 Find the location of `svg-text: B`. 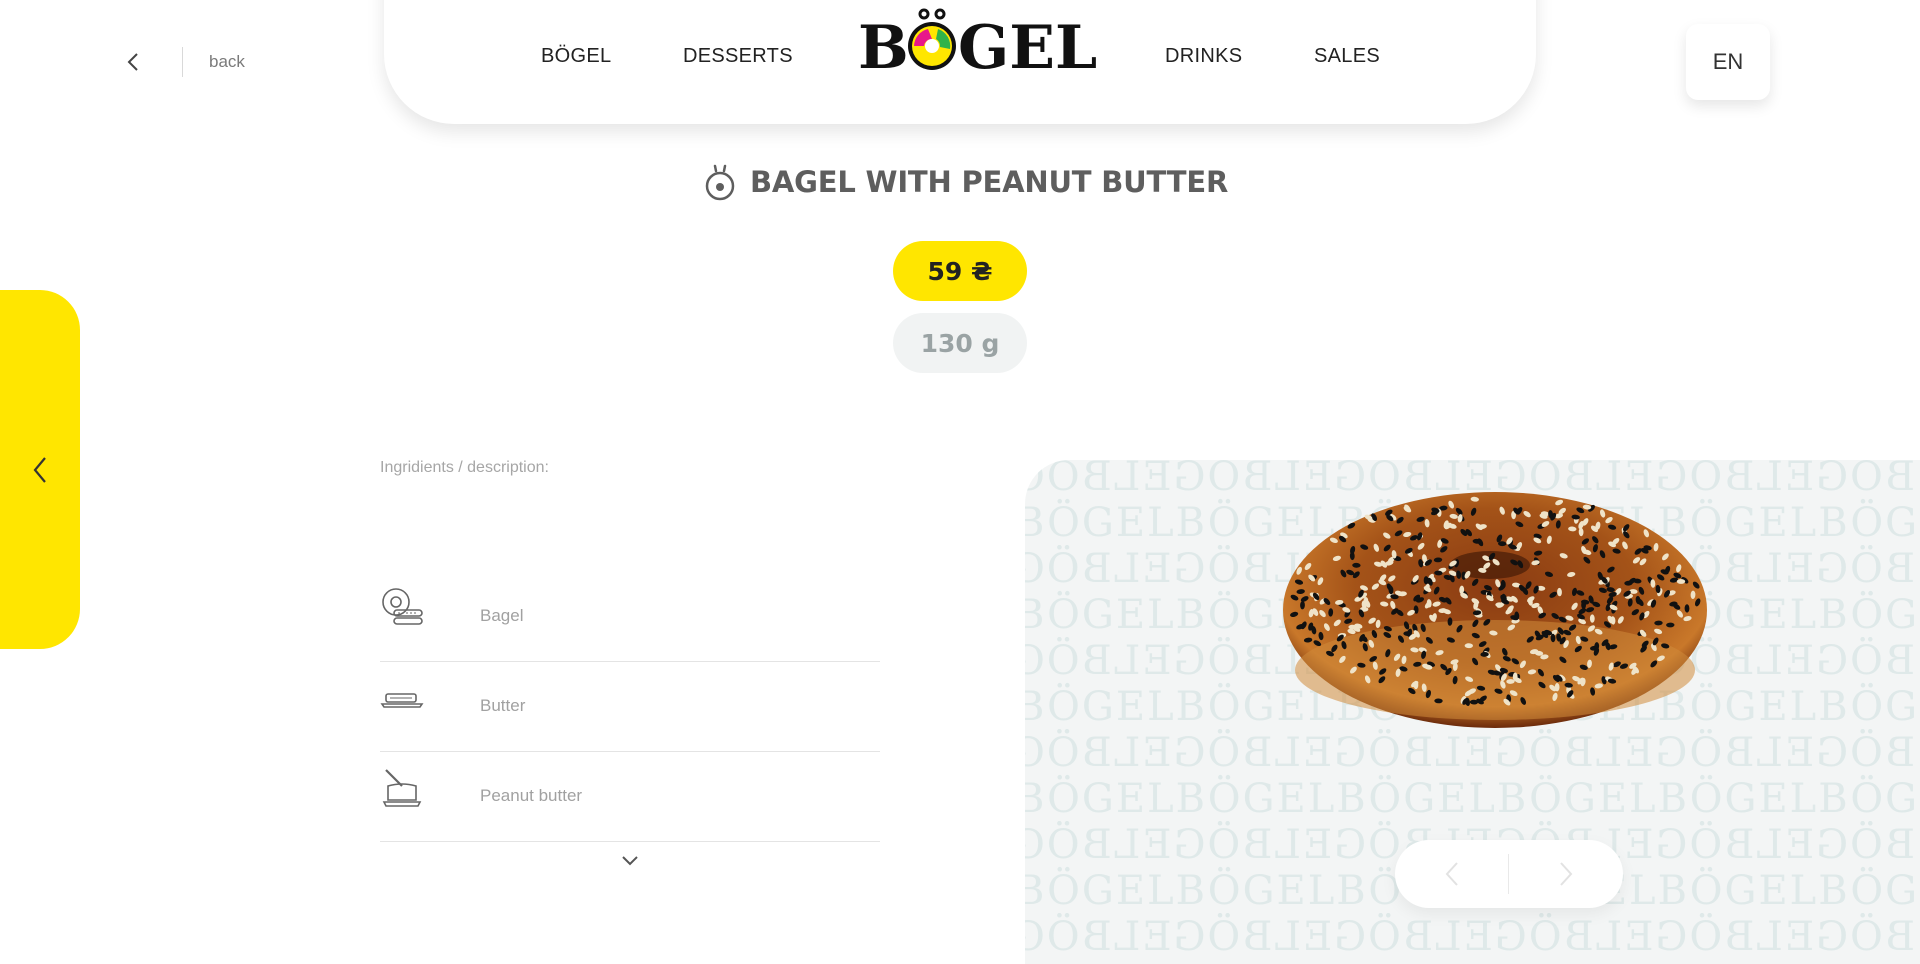

svg-text: B is located at coordinates (883, 43).